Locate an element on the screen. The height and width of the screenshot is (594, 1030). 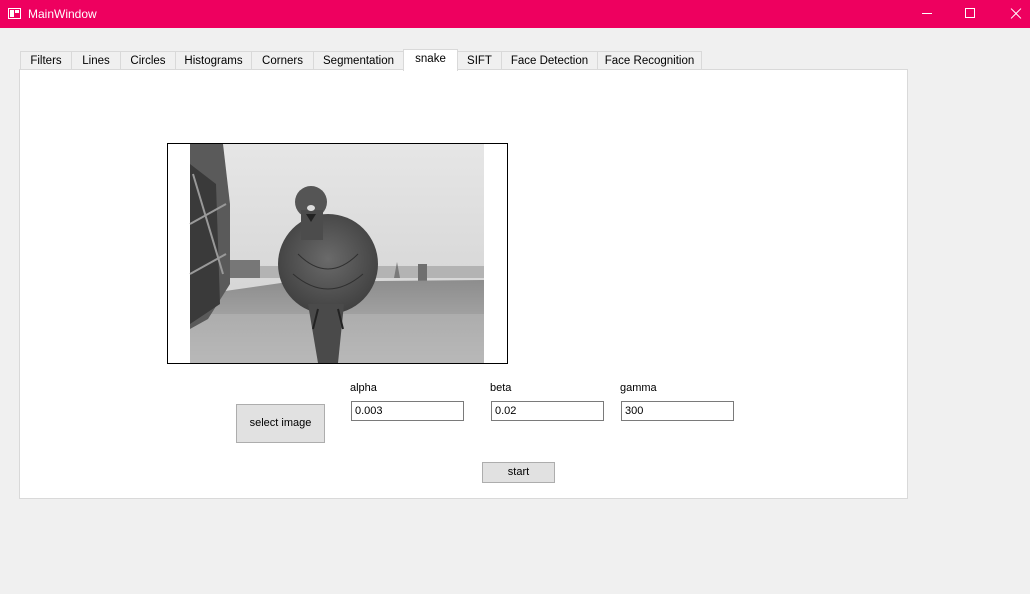
maximize-icon is located at coordinates (970, 13).